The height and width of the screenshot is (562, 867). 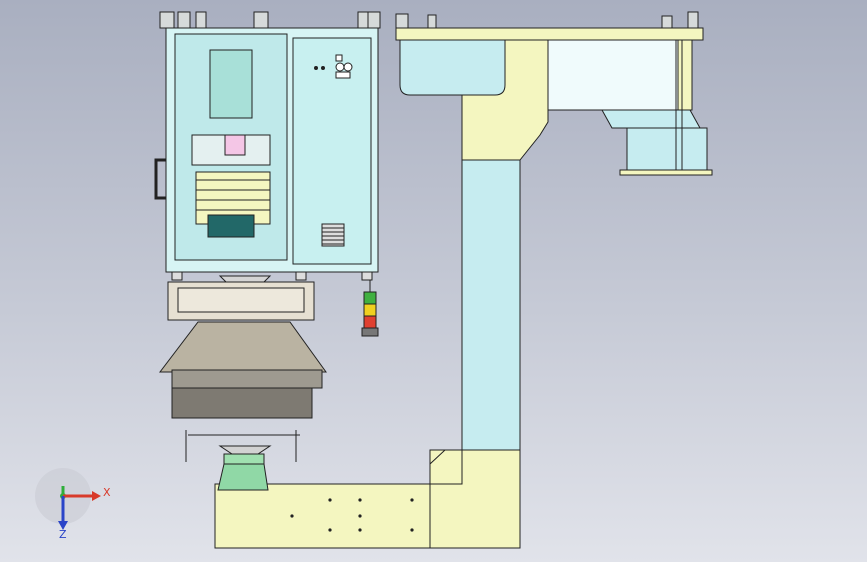 I want to click on multihead-weigher, so click(x=242, y=368).